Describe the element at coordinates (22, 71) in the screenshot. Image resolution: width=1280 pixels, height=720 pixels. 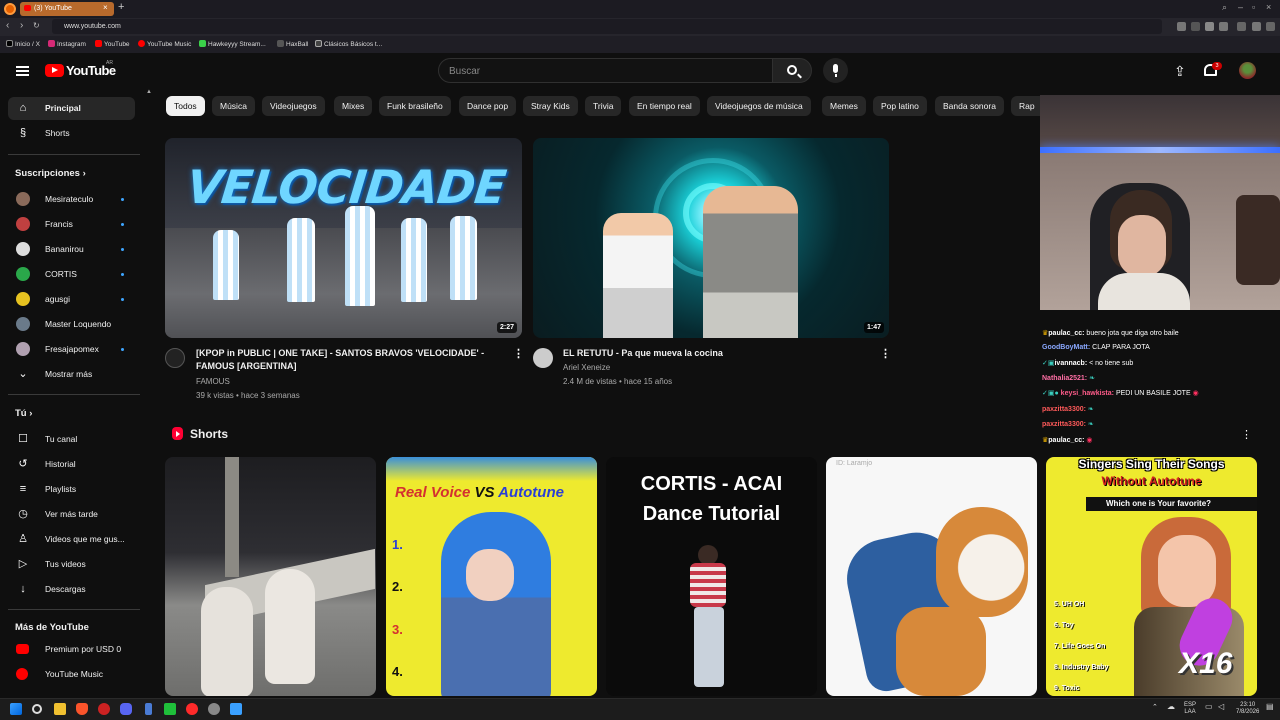
I see `hamburger-menu-icon` at that location.